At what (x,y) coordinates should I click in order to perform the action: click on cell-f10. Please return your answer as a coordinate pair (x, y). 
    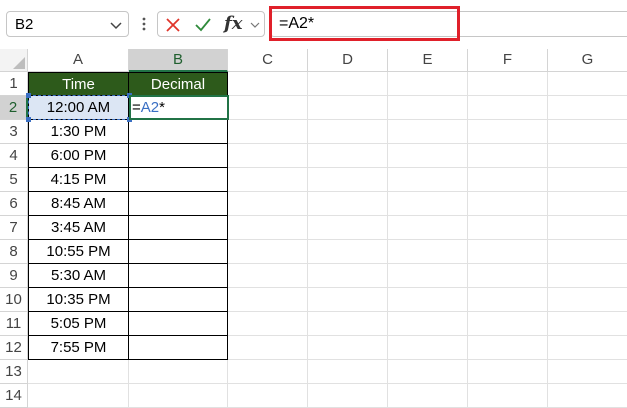
    Looking at the image, I should click on (508, 300).